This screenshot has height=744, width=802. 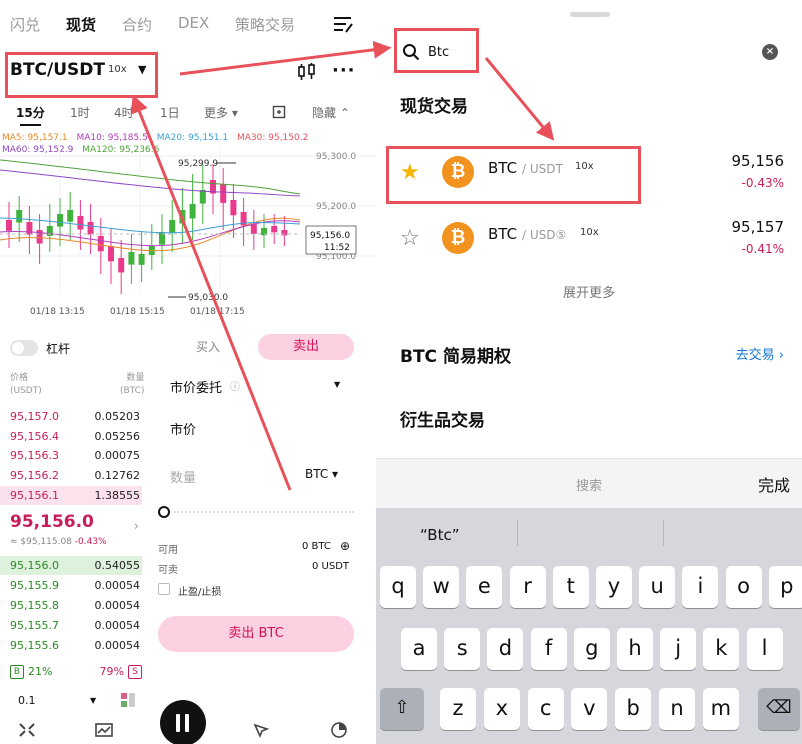 I want to click on result-change: -0.41%, so click(x=762, y=249).